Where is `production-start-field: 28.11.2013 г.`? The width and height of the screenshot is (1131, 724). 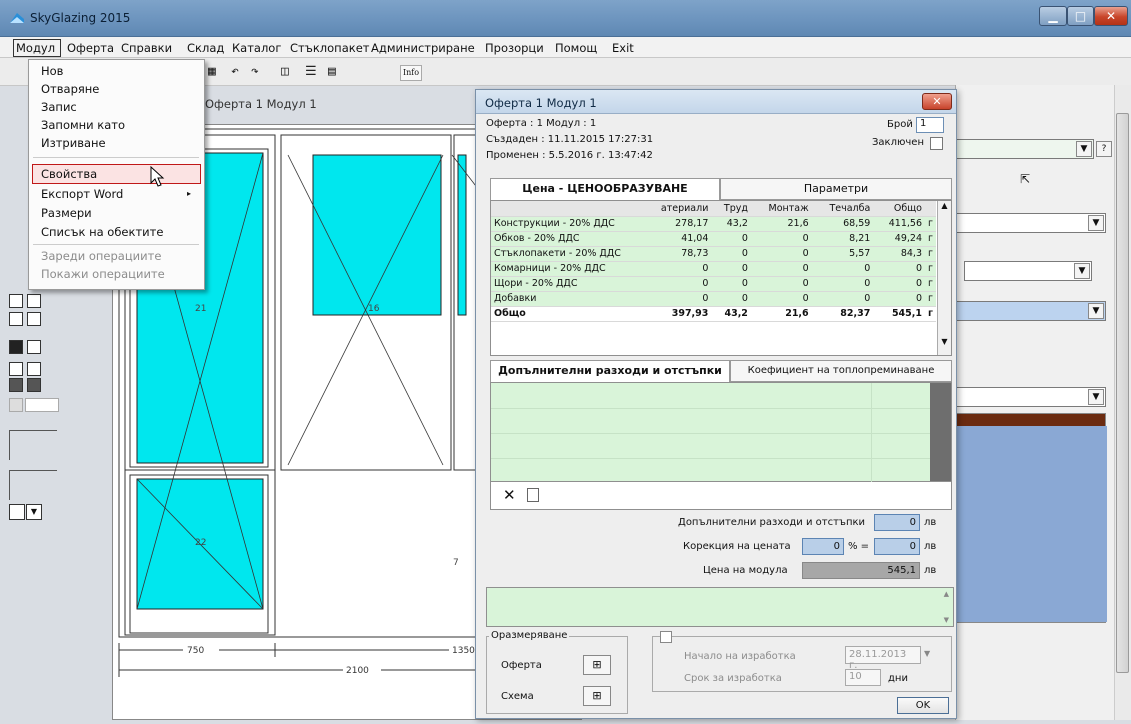
production-start-field: 28.11.2013 г. is located at coordinates (883, 658).